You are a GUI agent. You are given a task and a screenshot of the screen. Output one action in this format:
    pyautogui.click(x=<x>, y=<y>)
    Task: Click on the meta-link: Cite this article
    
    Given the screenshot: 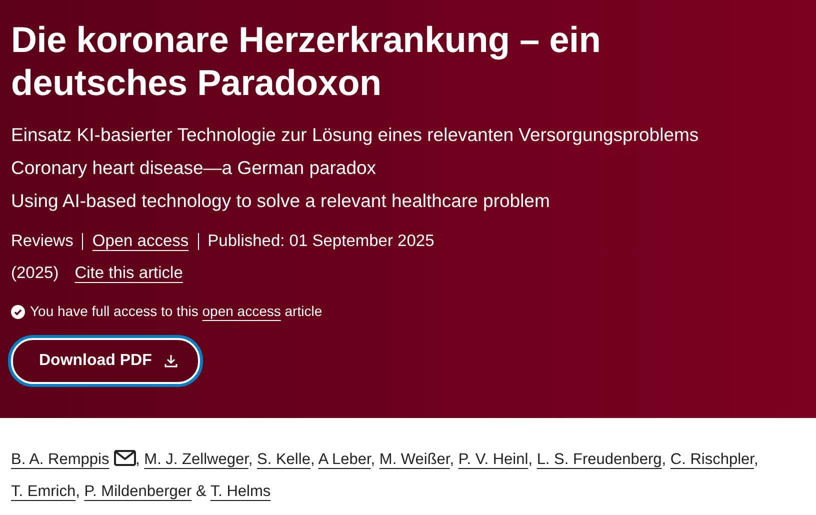 What is the action you would take?
    pyautogui.click(x=128, y=273)
    